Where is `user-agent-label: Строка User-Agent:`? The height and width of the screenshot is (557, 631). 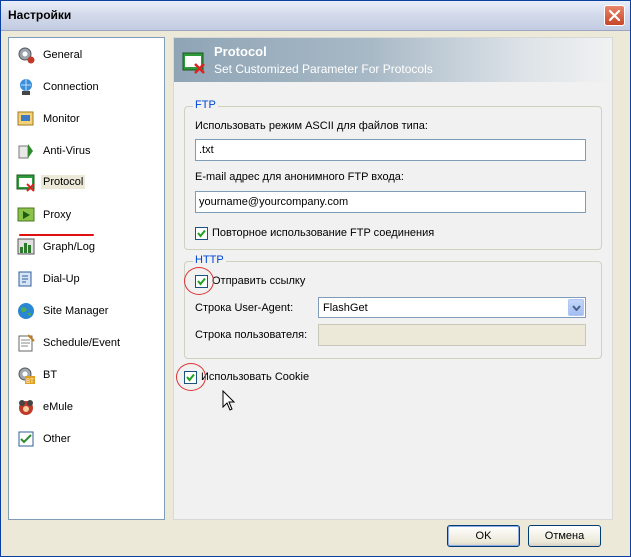 user-agent-label: Строка User-Agent: is located at coordinates (244, 308).